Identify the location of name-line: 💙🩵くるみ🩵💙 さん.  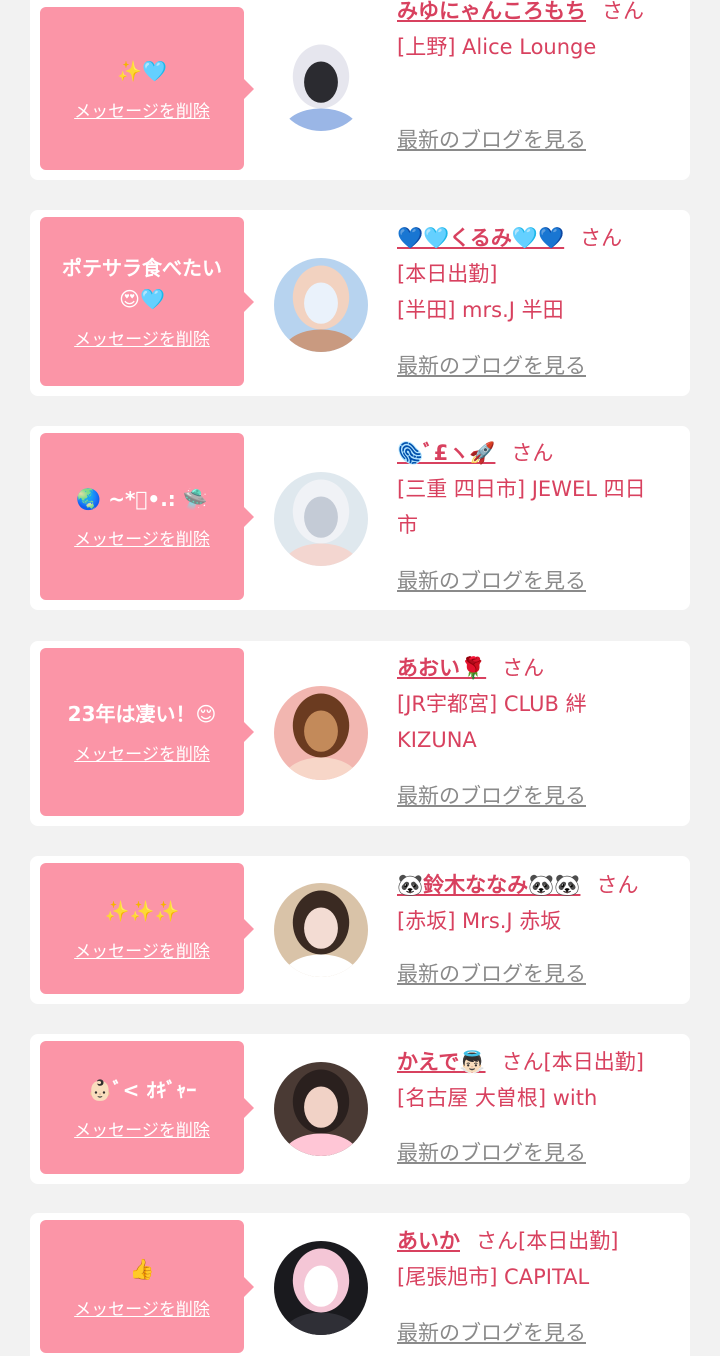
(537, 238).